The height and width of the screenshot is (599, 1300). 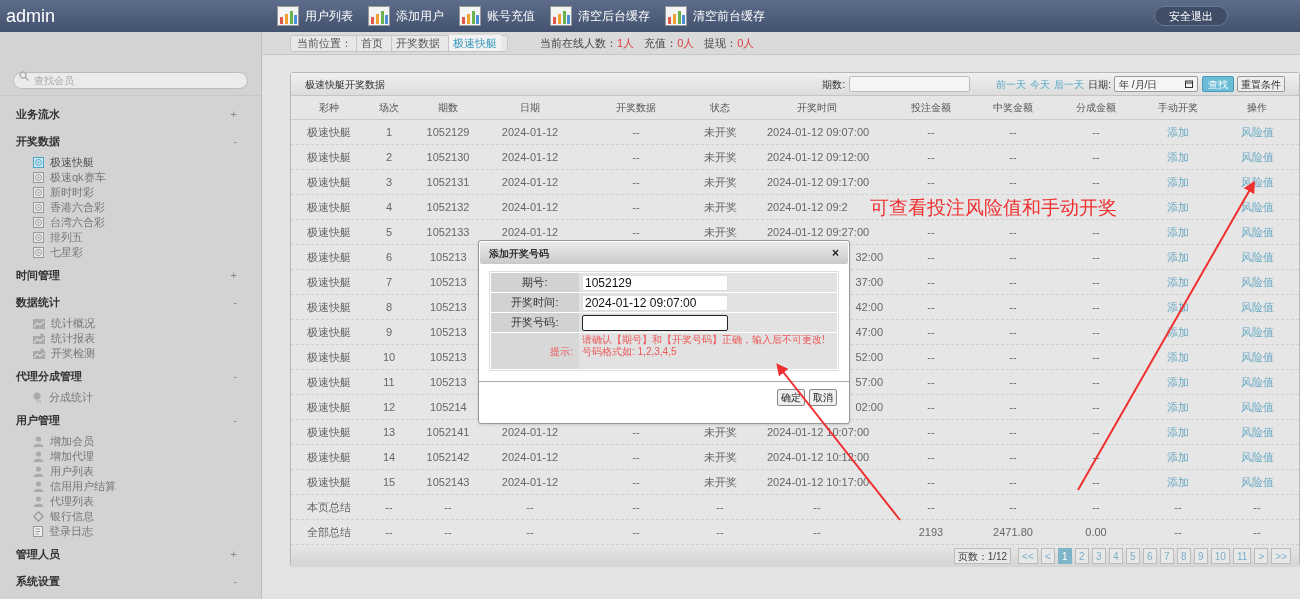 What do you see at coordinates (73, 338) in the screenshot?
I see `sidebar-item: 统计报表` at bounding box center [73, 338].